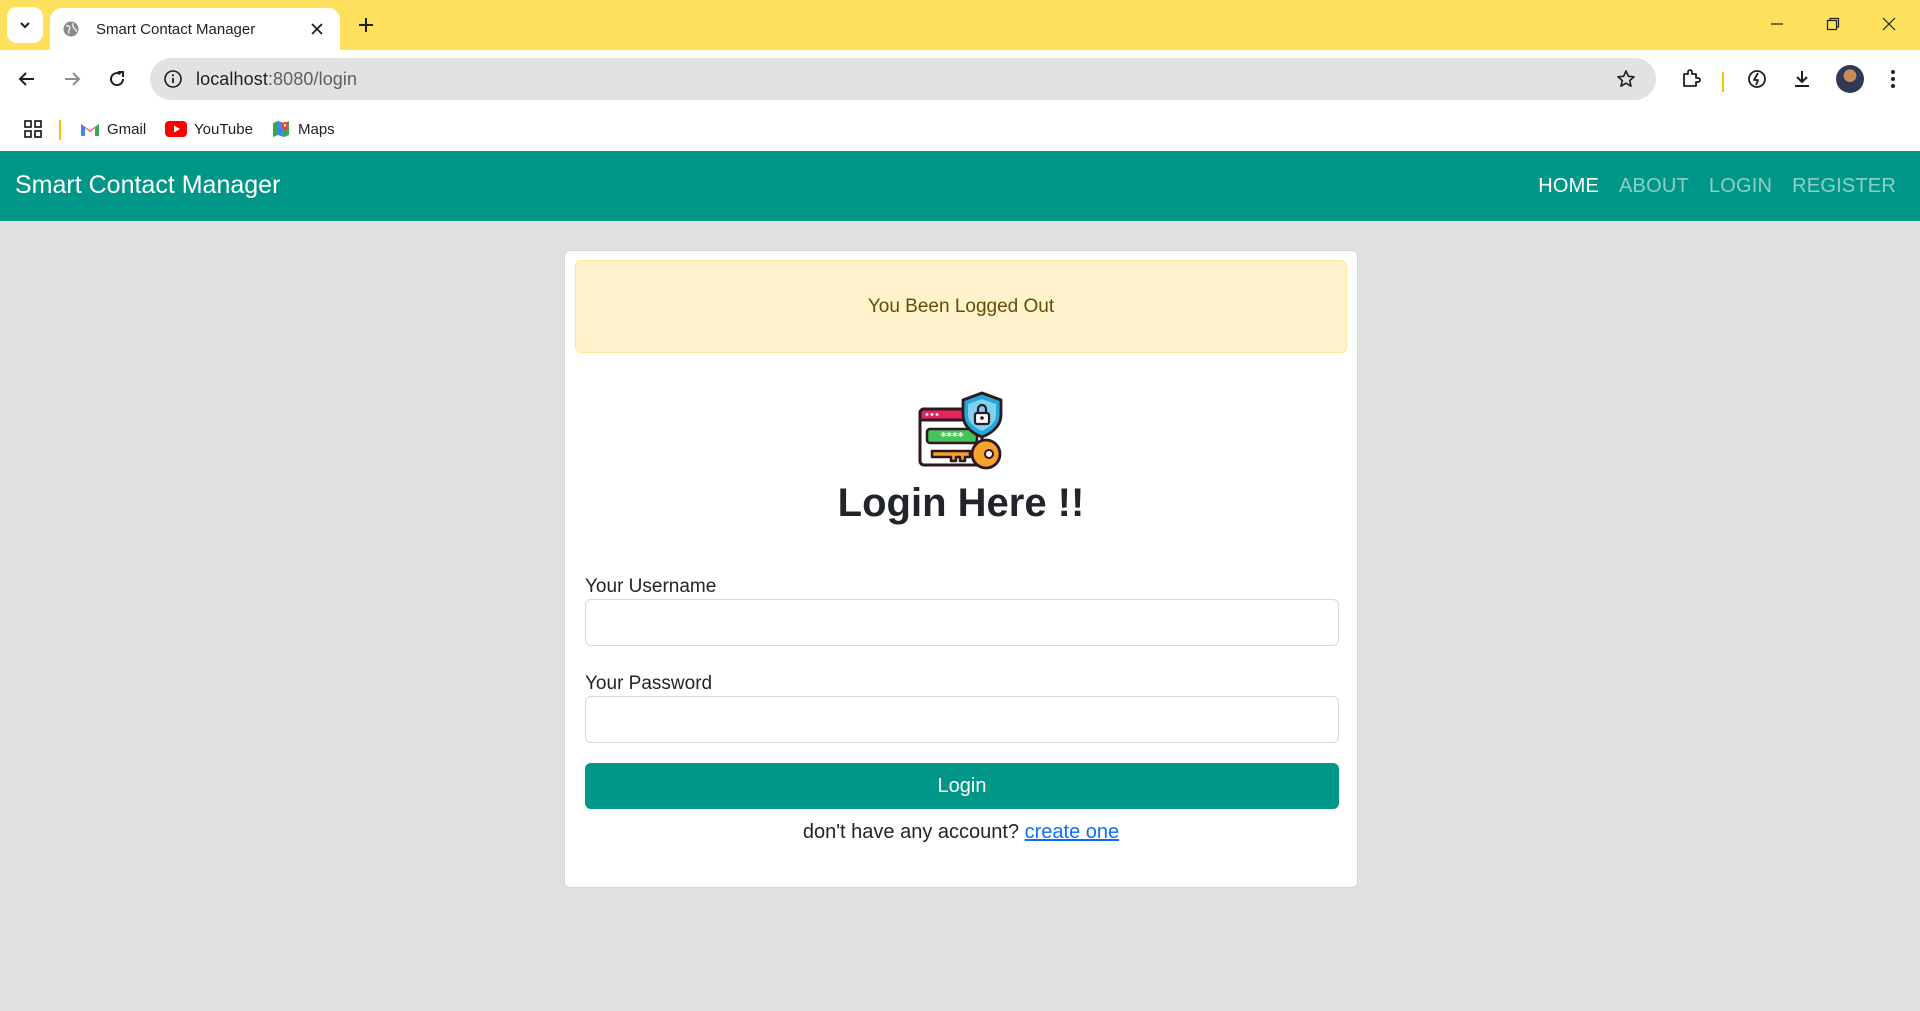 This screenshot has height=1011, width=1920. Describe the element at coordinates (60, 130) in the screenshot. I see `bookmarks-divider` at that location.